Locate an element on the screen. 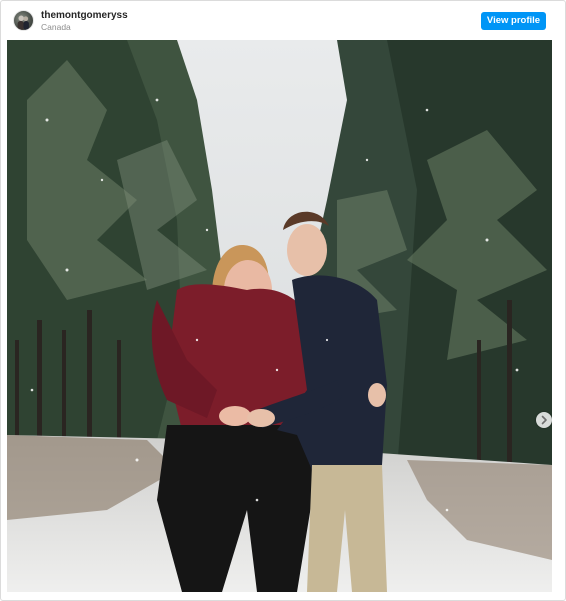 Image resolution: width=566 pixels, height=601 pixels. location: Canada is located at coordinates (84, 27).